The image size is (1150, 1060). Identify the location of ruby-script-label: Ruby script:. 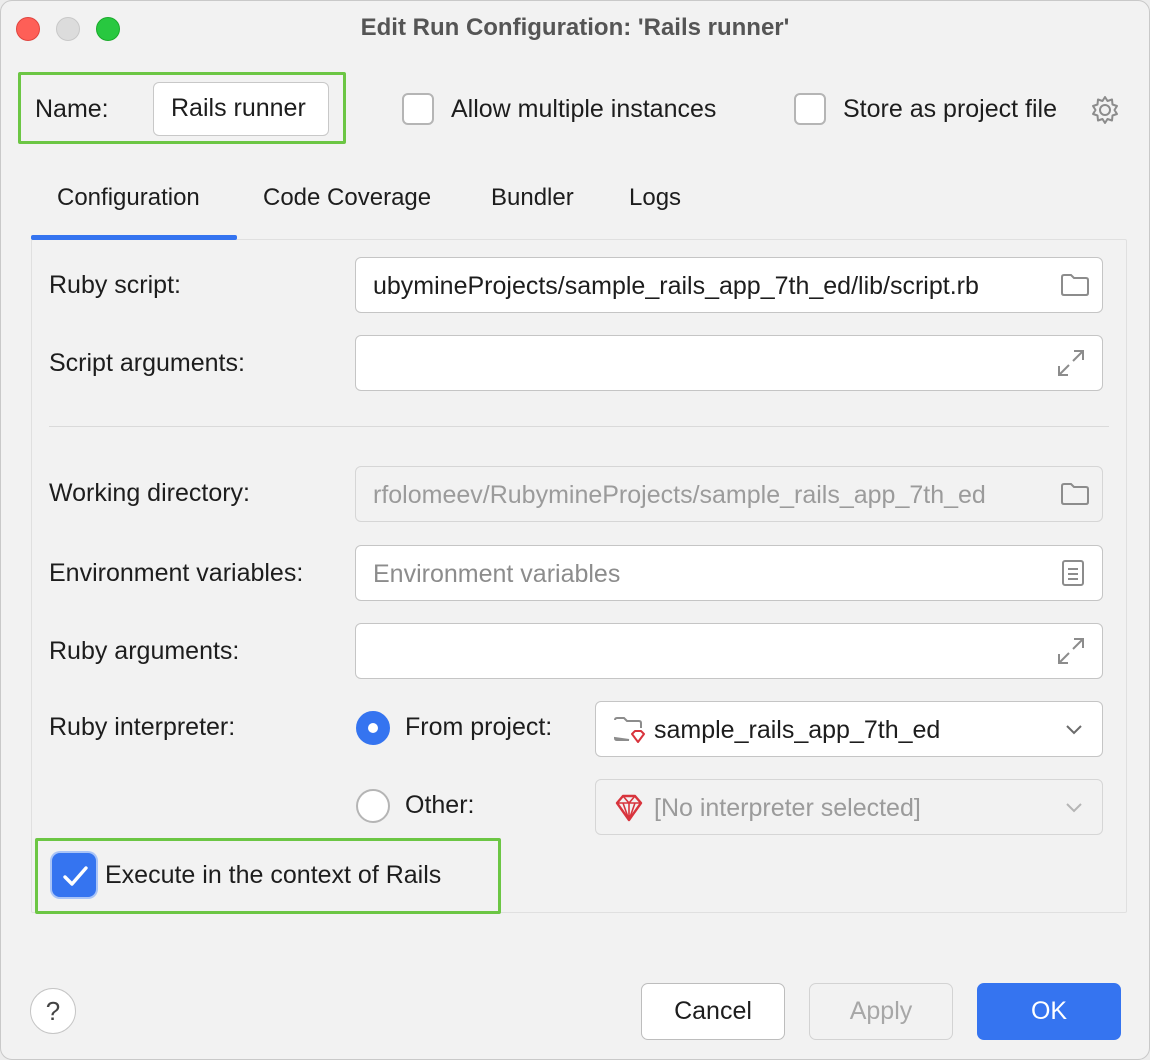
(115, 285).